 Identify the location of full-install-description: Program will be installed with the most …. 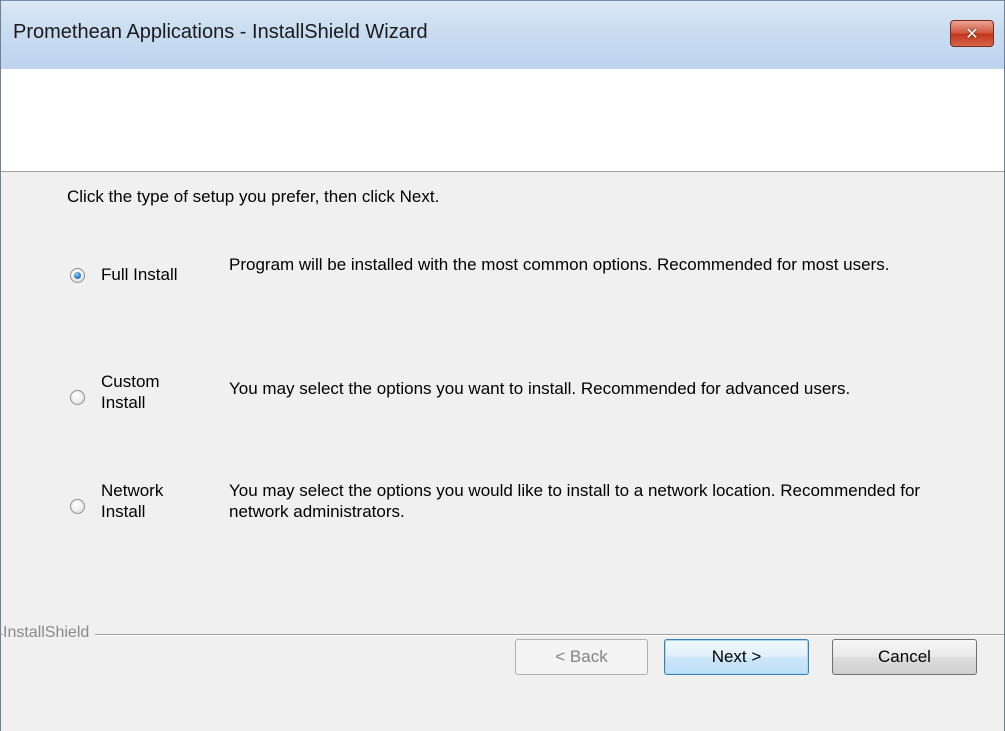
(559, 264).